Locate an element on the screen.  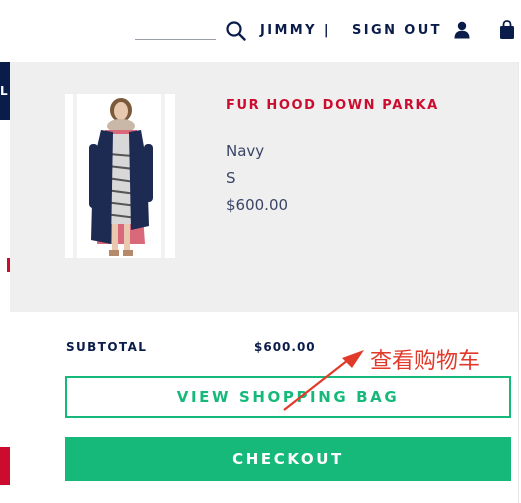
user-icon is located at coordinates (462, 30).